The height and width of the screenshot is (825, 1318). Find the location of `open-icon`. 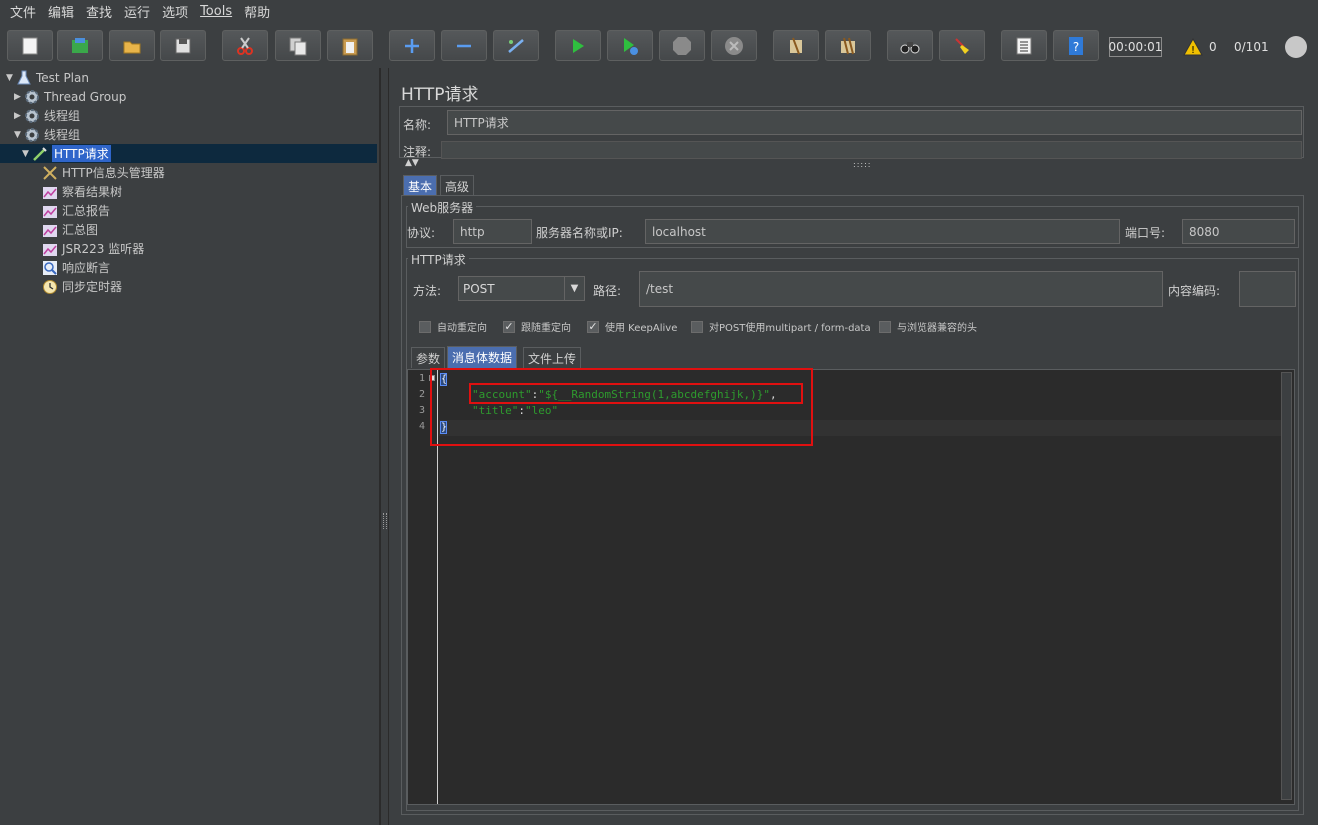

open-icon is located at coordinates (132, 47).